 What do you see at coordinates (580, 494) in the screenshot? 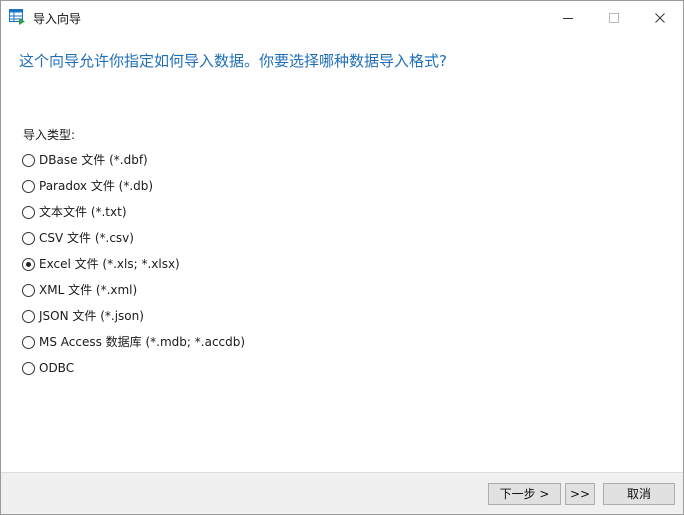
I see `skip-to-last-button: >>` at bounding box center [580, 494].